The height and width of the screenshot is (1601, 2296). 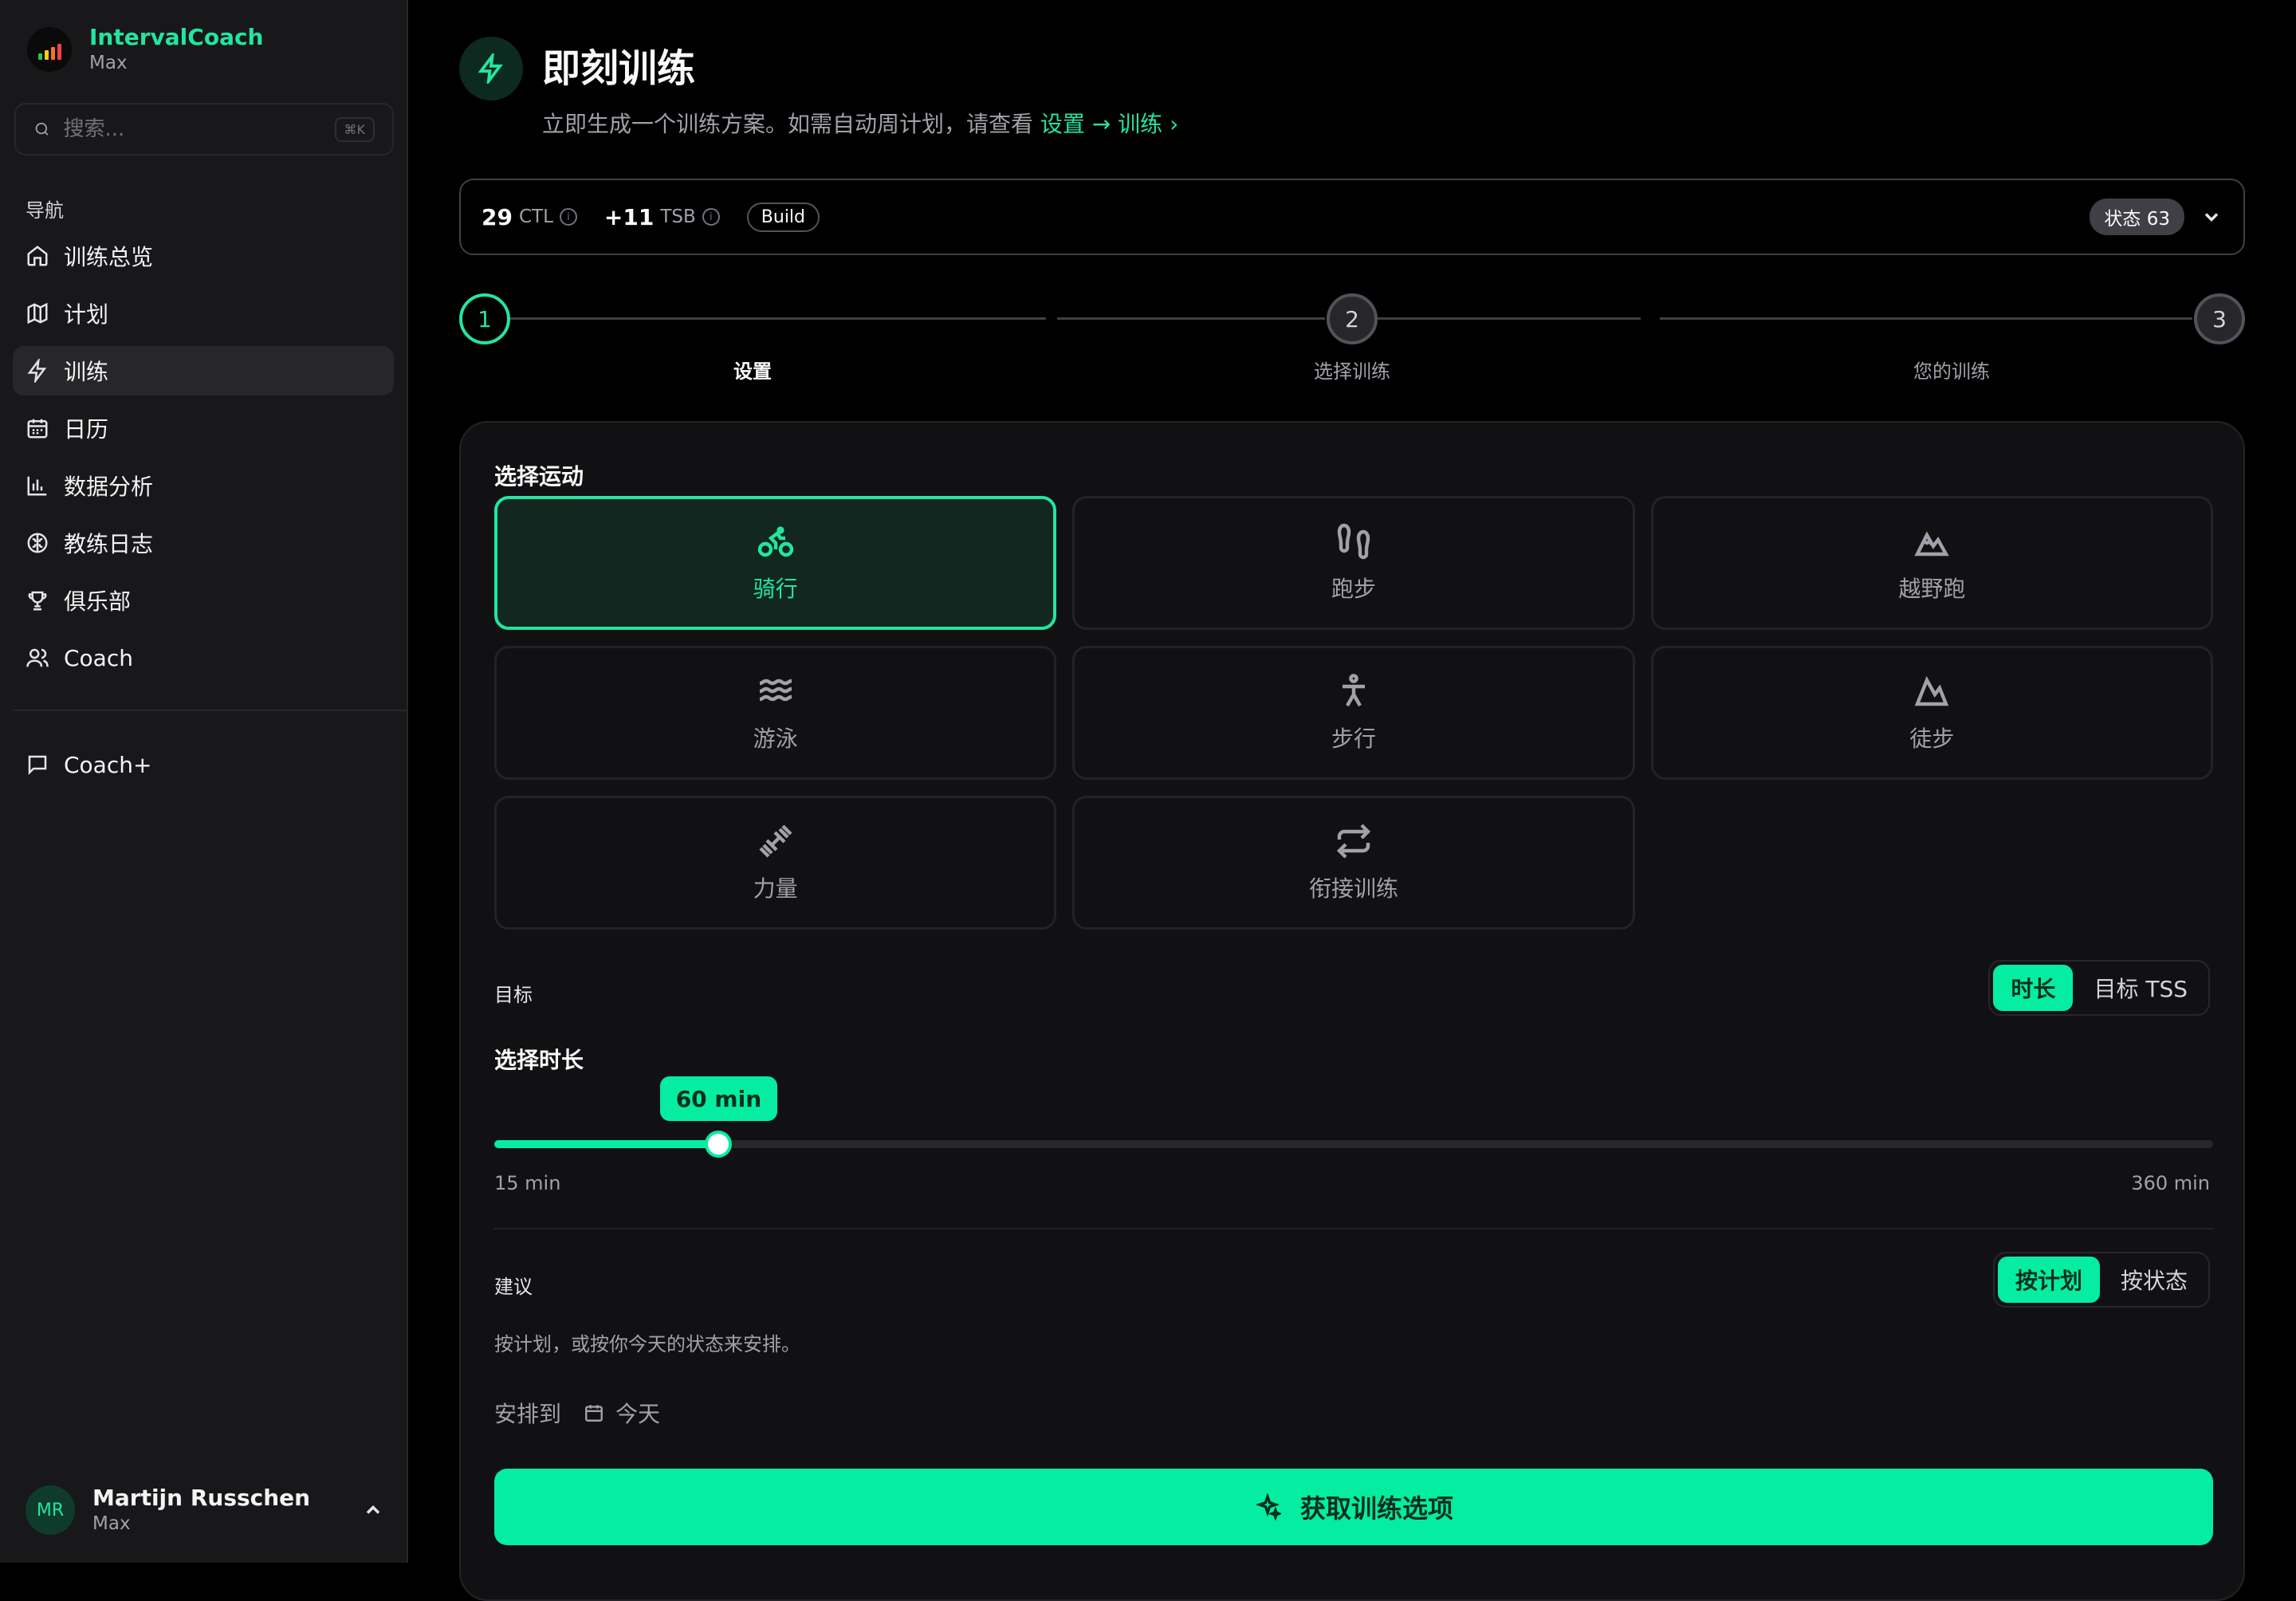 I want to click on home-icon, so click(x=37, y=256).